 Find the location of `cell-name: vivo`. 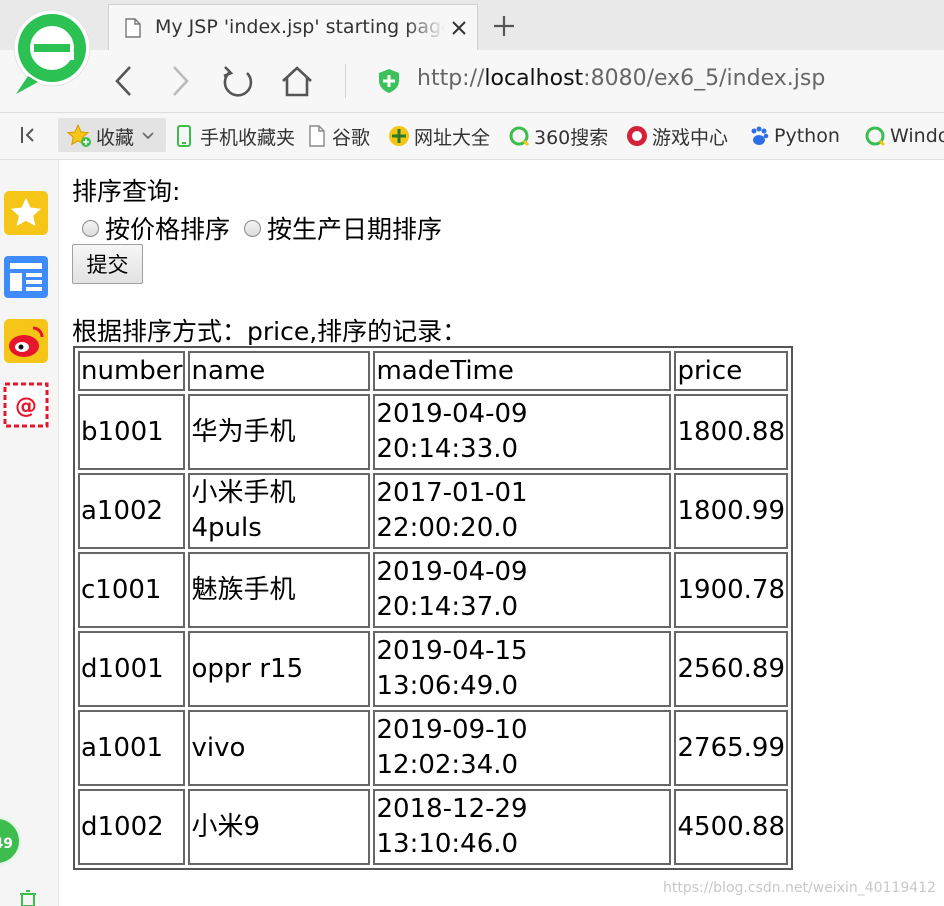

cell-name: vivo is located at coordinates (279, 748).